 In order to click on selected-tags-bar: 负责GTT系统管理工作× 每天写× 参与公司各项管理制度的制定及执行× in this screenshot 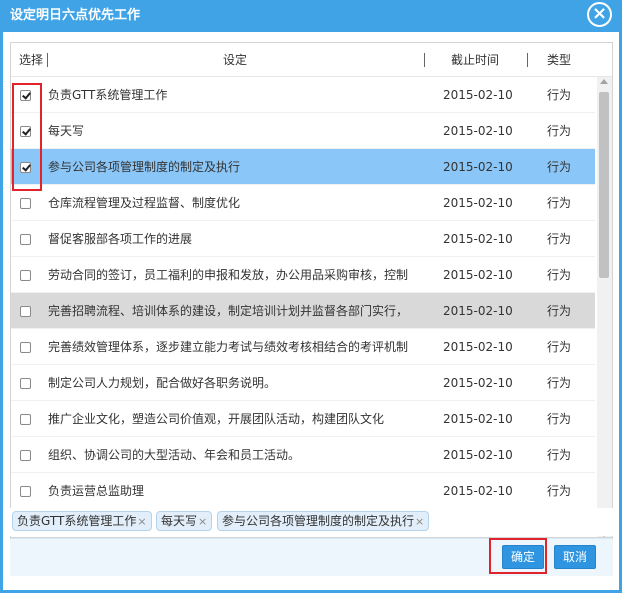, I will do `click(311, 522)`.